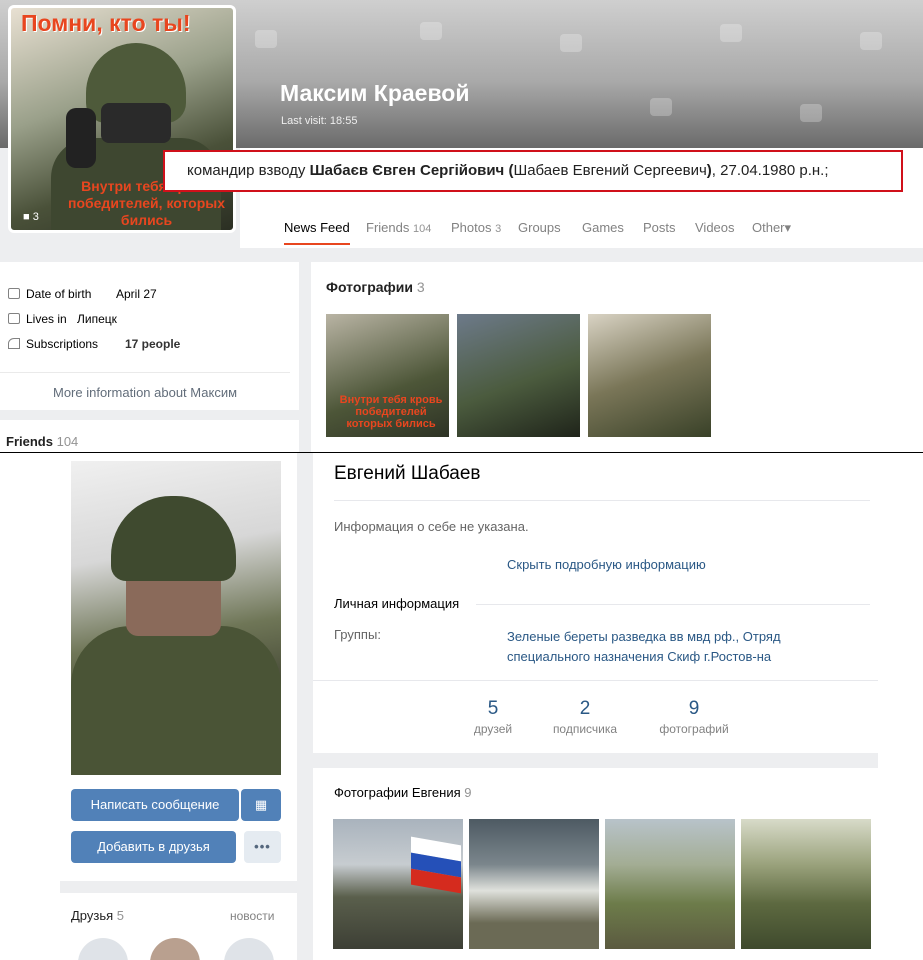  I want to click on avatar-figure-body, so click(176, 700).